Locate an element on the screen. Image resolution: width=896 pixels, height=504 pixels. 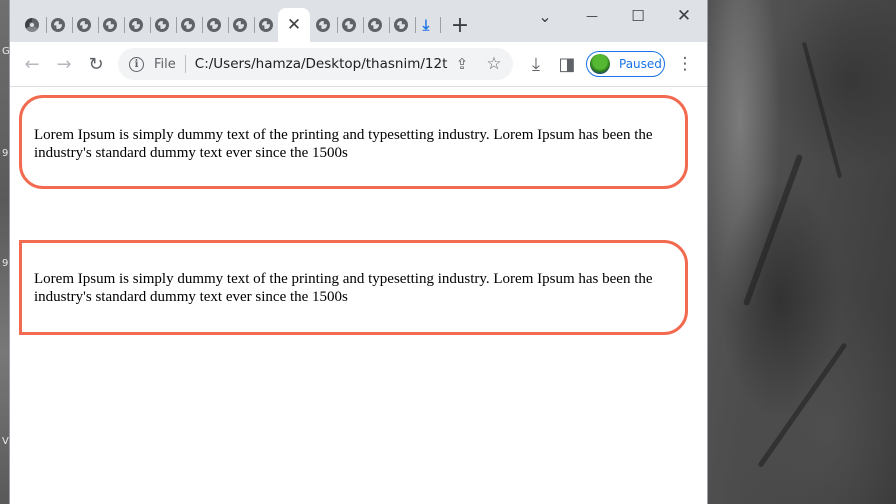
close-tab-icon: ✕ is located at coordinates (294, 25).